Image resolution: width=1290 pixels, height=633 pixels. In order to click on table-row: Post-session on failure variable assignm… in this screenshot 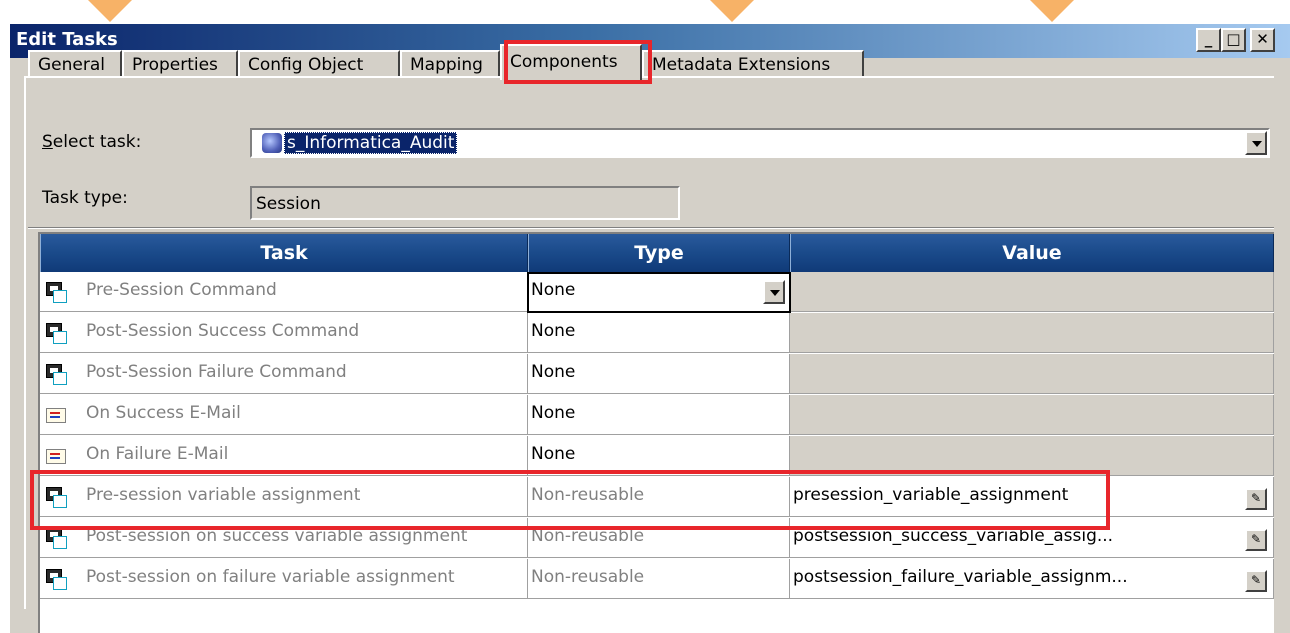, I will do `click(657, 579)`.